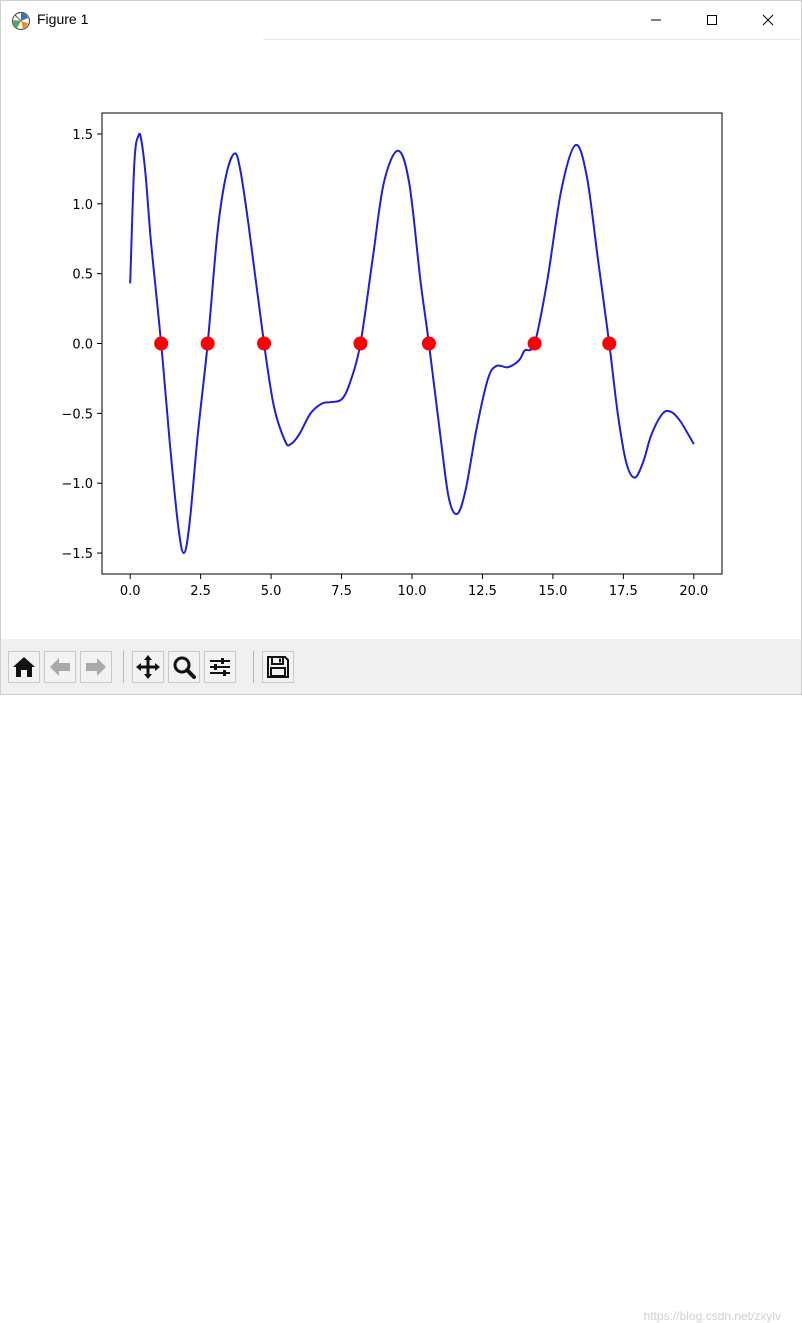 This screenshot has width=802, height=1323. I want to click on x-tick-label: 0.0, so click(130, 591).